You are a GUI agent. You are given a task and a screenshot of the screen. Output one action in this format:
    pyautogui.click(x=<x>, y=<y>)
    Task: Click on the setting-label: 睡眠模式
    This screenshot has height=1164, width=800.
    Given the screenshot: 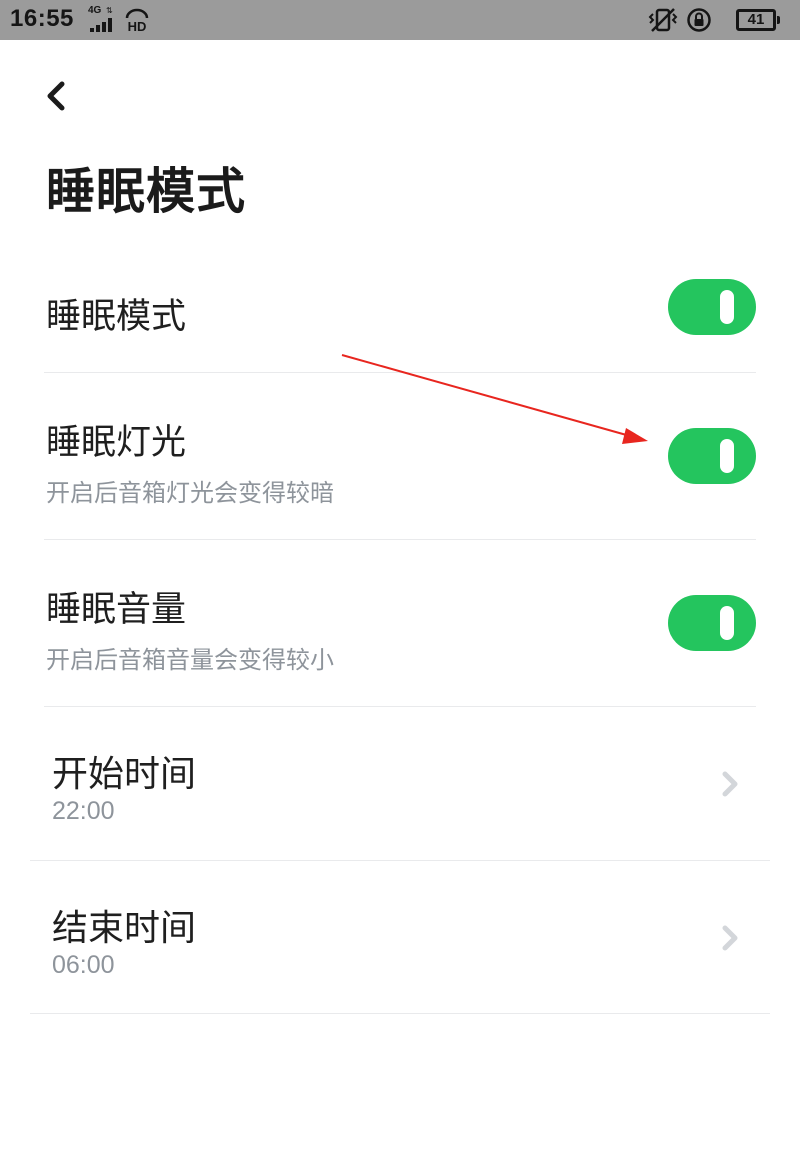 What is the action you would take?
    pyautogui.click(x=116, y=317)
    